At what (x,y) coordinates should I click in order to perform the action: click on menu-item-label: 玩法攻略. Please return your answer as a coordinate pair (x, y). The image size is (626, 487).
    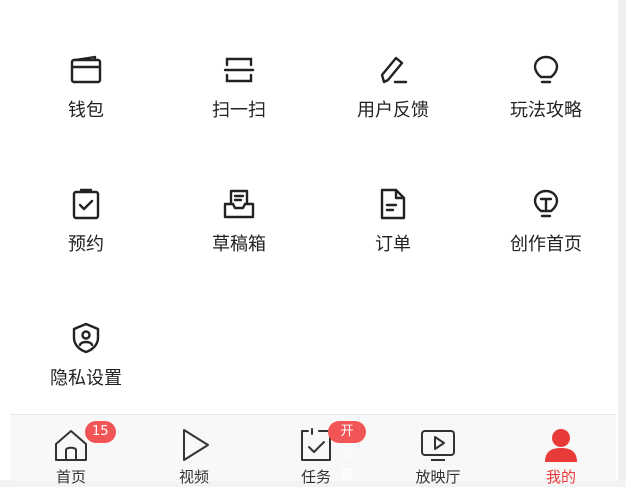
    Looking at the image, I should click on (546, 110).